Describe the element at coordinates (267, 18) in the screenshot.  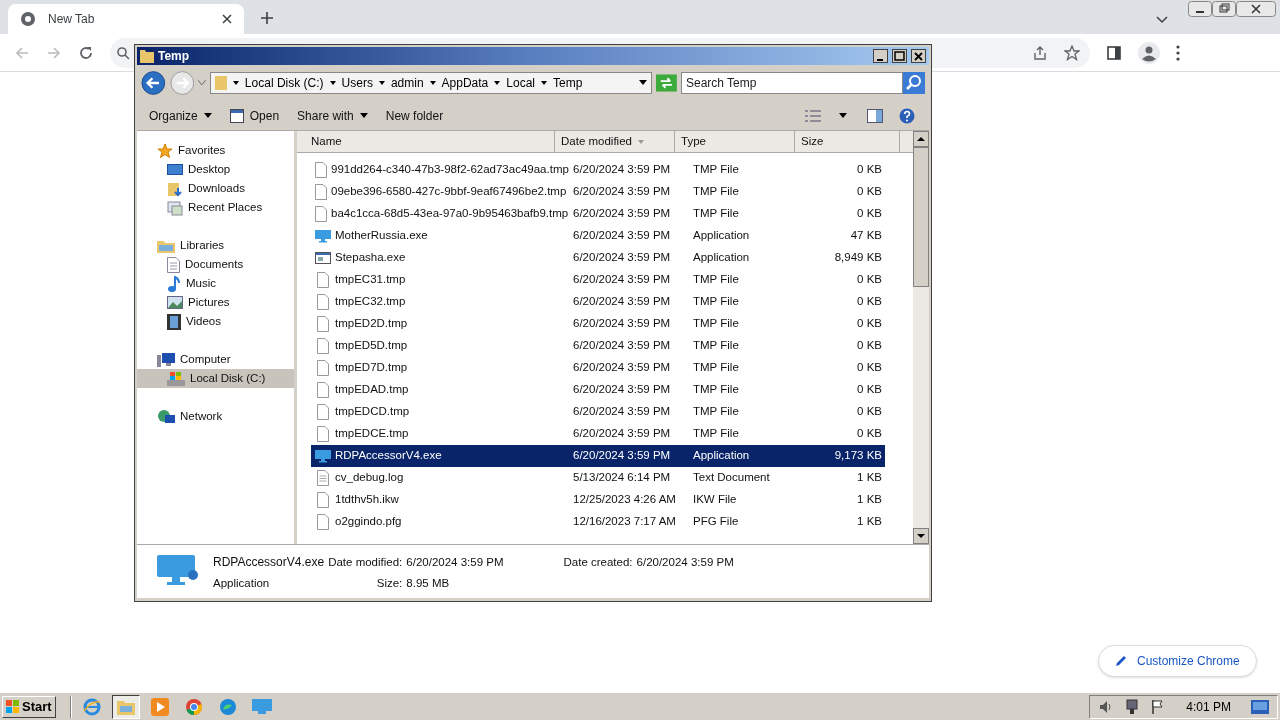
I see `new-tab-icon` at that location.